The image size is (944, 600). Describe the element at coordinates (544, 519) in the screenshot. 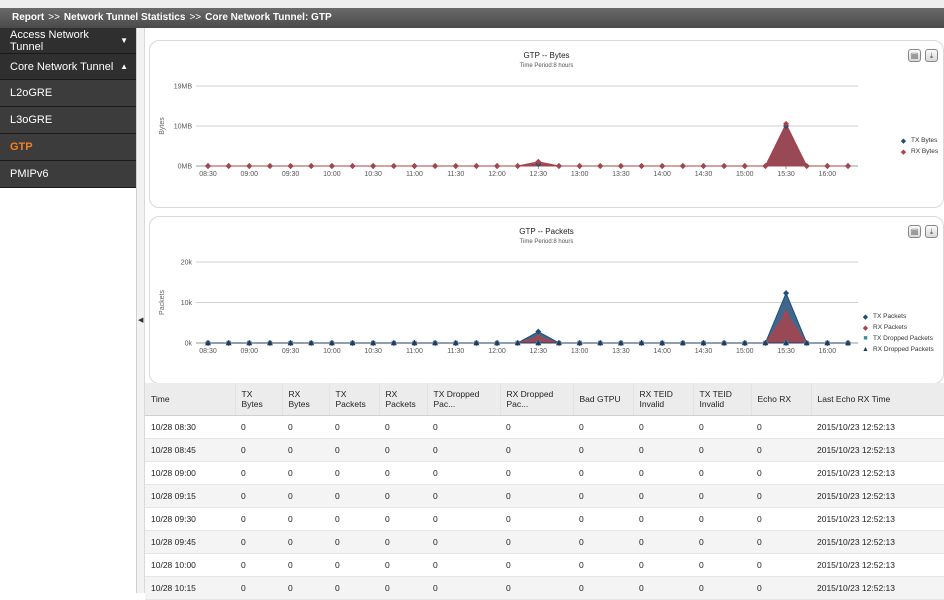

I see `table-row: 10/28 09:30 0 0 0 0 0 0 0 0 0 0 2015/10/23 12:52:13` at that location.